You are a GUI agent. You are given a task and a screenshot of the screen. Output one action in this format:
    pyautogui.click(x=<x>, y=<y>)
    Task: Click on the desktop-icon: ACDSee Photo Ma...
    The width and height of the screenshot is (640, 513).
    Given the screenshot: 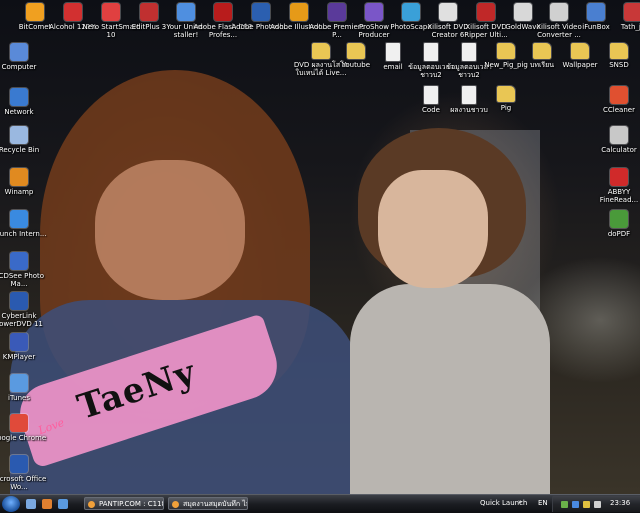 What is the action you would take?
    pyautogui.click(x=25, y=270)
    